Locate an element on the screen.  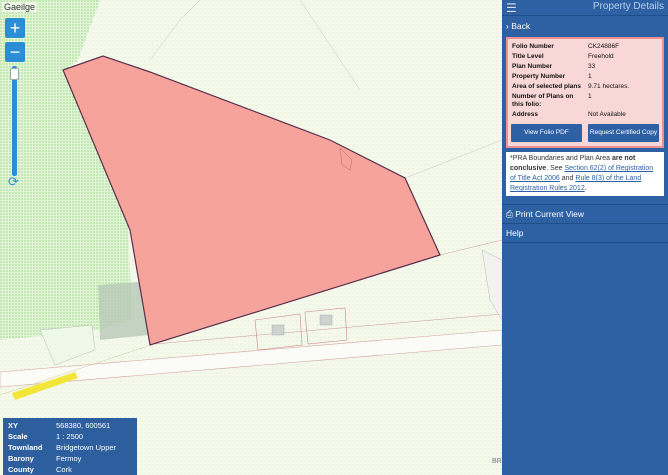
info-row: XY 568380, 600561 is located at coordinates (59, 425).